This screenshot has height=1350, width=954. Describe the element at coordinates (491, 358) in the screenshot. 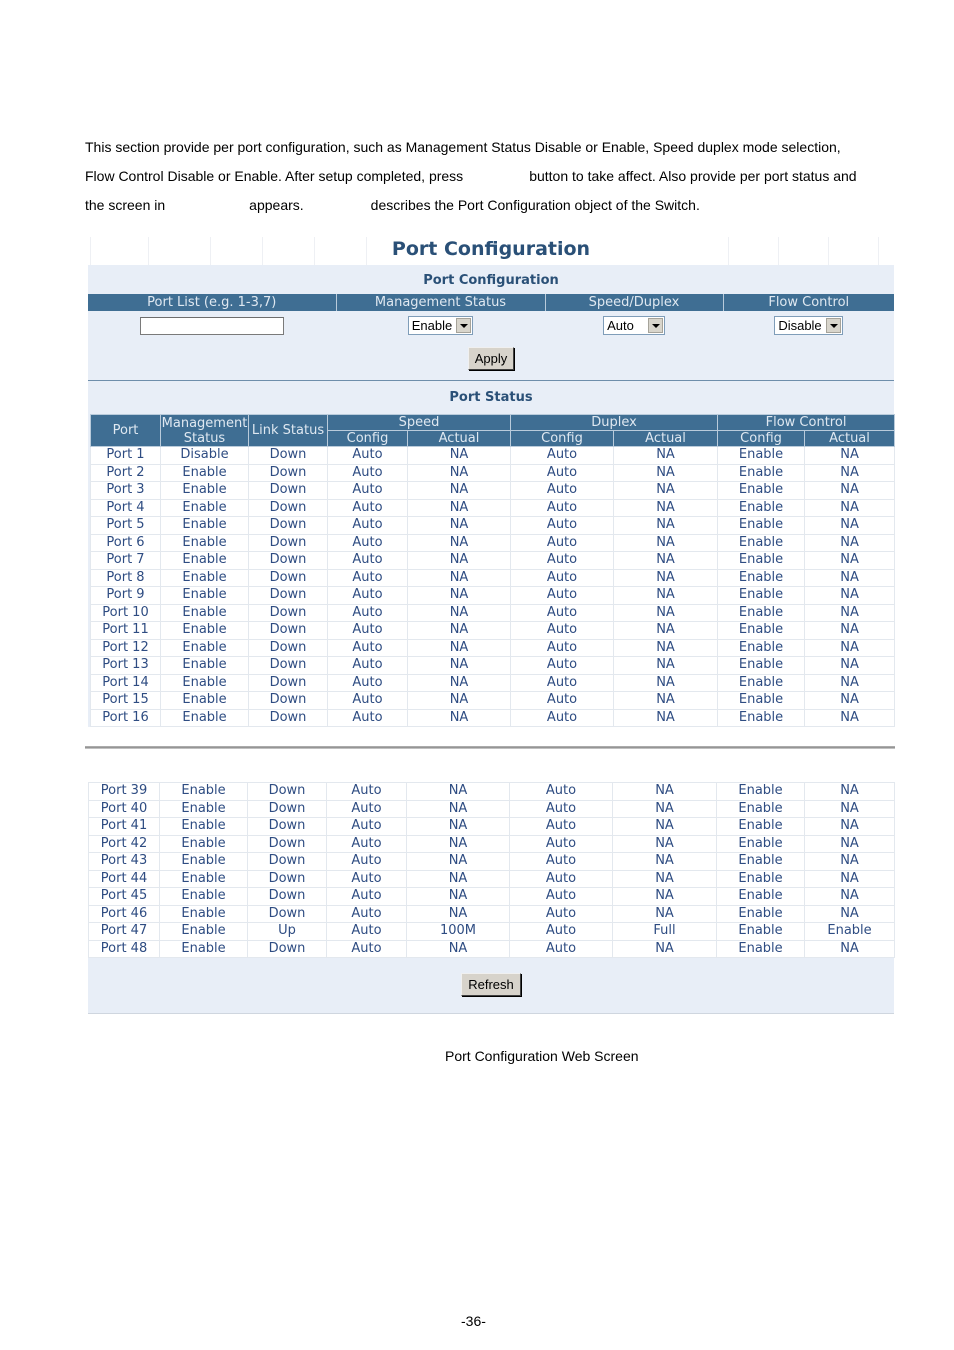

I see `apply-button: Apply` at that location.